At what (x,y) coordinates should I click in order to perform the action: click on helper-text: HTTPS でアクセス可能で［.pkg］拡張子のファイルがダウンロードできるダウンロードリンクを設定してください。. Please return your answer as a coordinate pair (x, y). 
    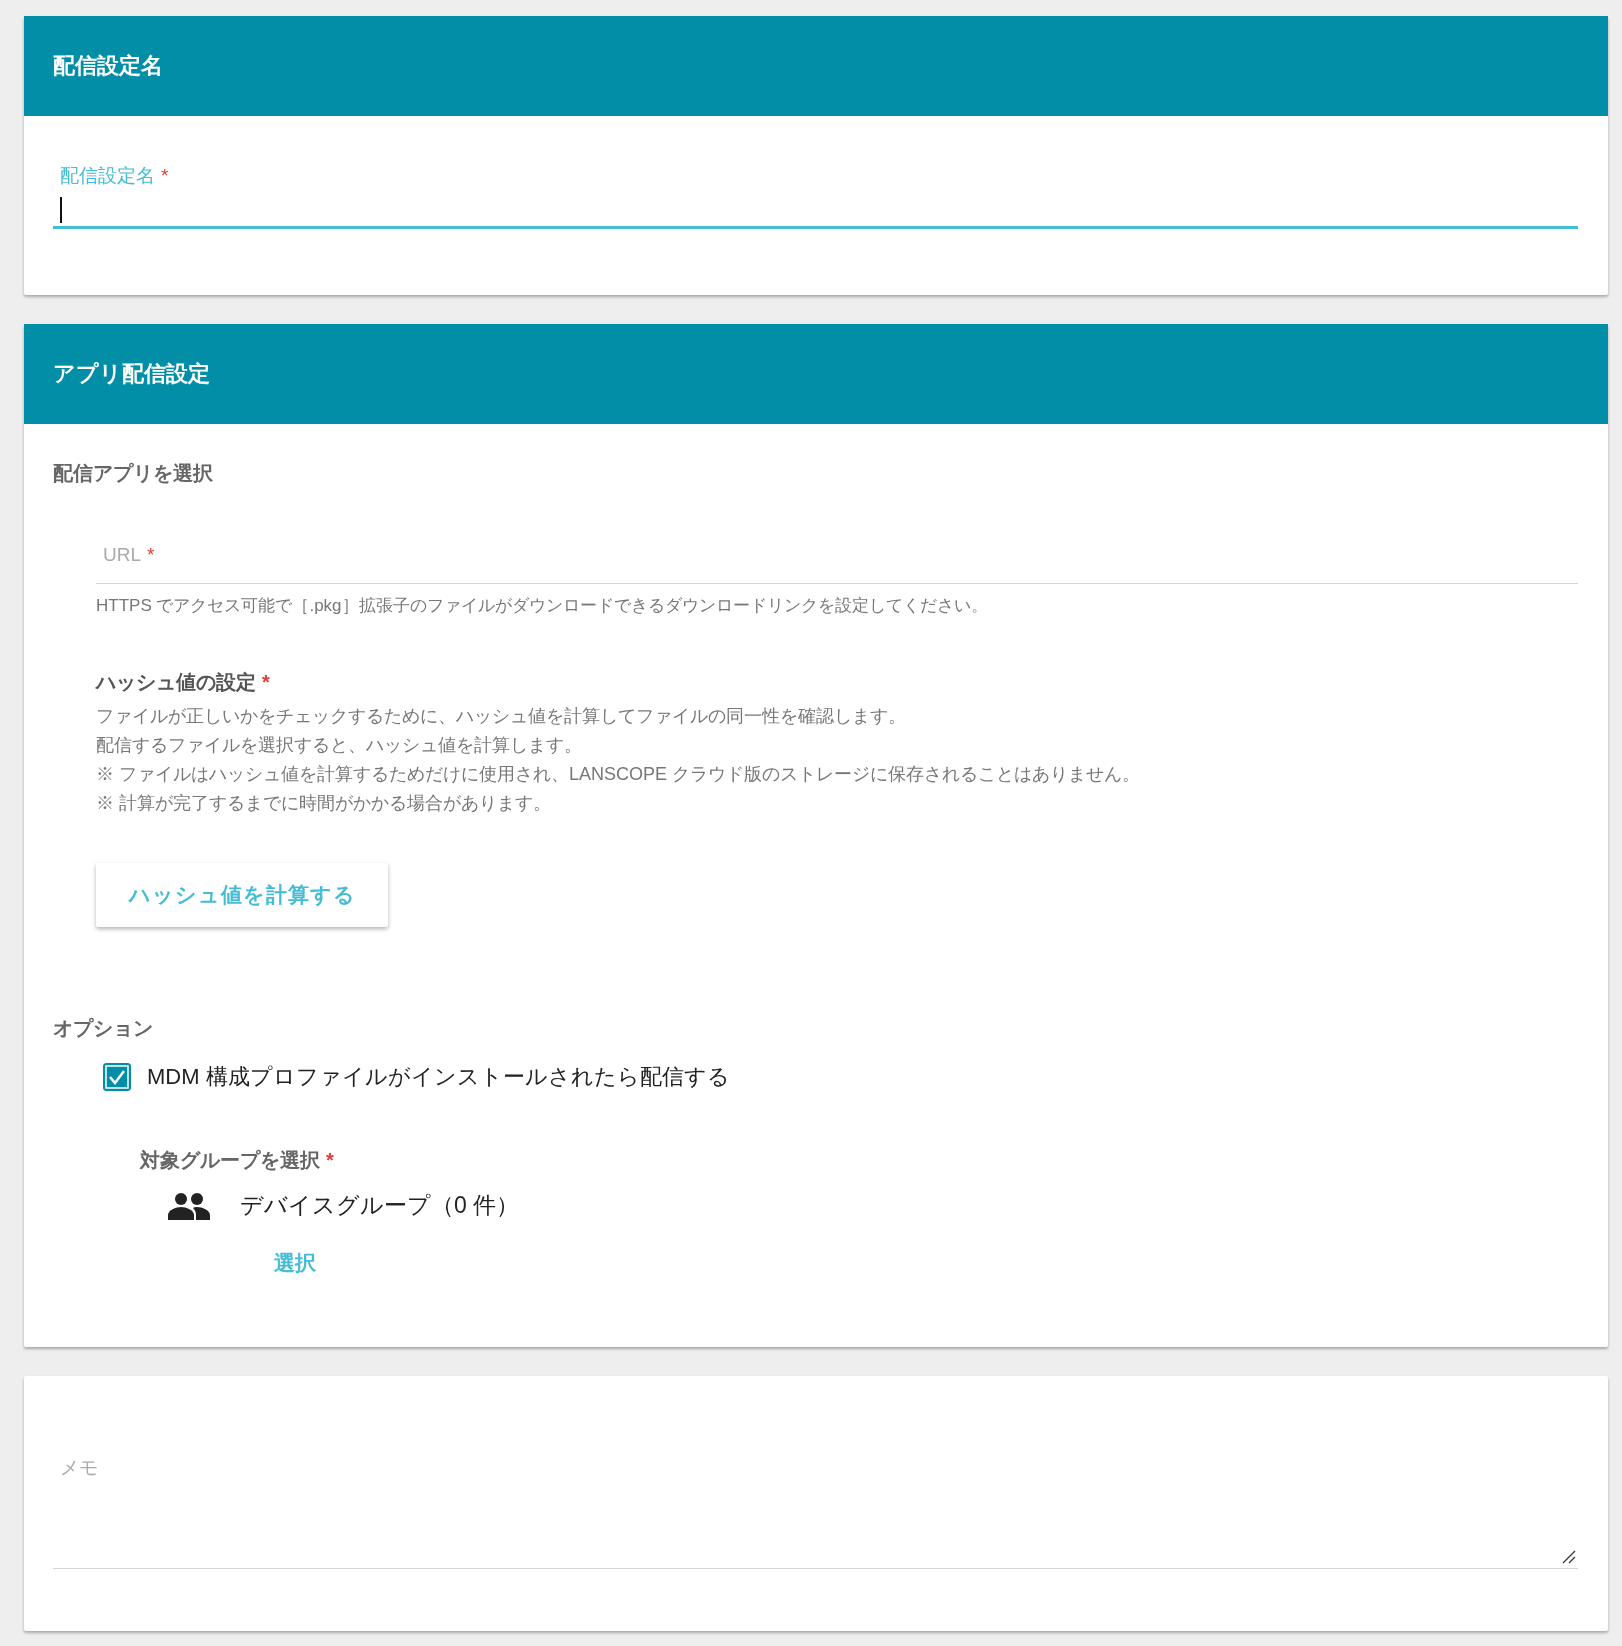
    Looking at the image, I should click on (542, 606).